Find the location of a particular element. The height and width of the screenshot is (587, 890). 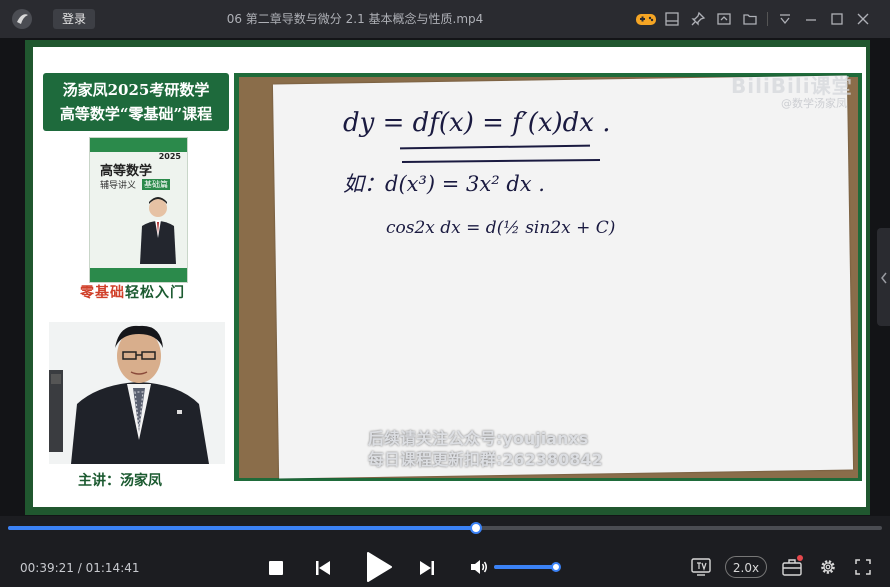

settings-button is located at coordinates (828, 567).